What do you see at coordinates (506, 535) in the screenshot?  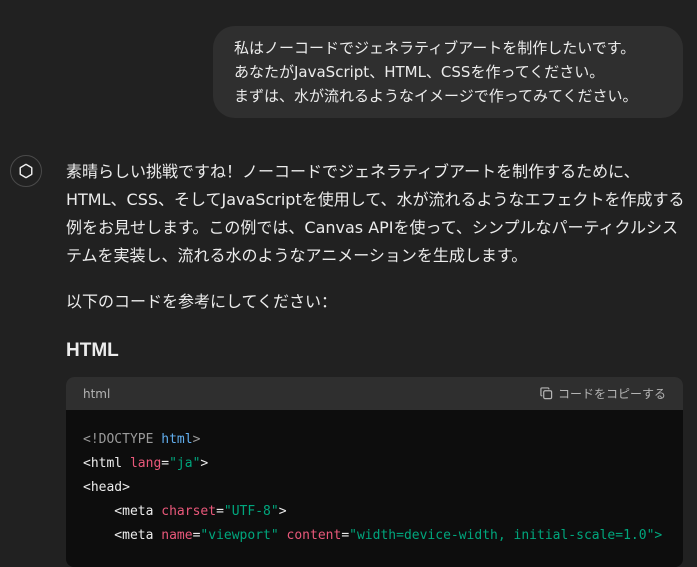 I see `code-token: "width=device-width, initial-scale=1.0">` at bounding box center [506, 535].